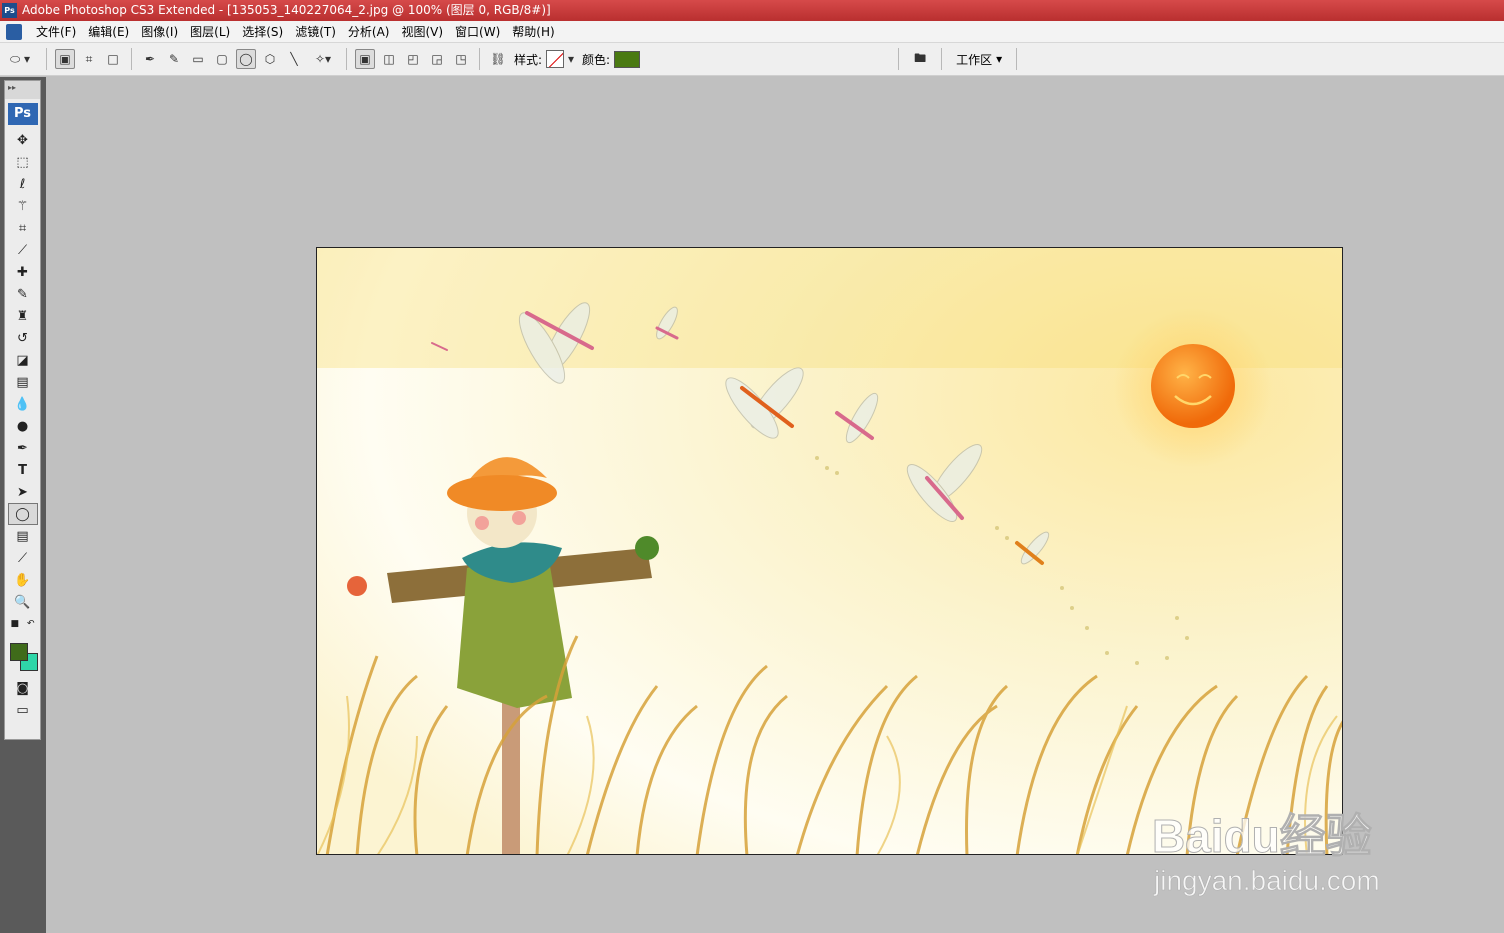 This screenshot has height=933, width=1504. Describe the element at coordinates (1193, 386) in the screenshot. I see `sun` at that location.